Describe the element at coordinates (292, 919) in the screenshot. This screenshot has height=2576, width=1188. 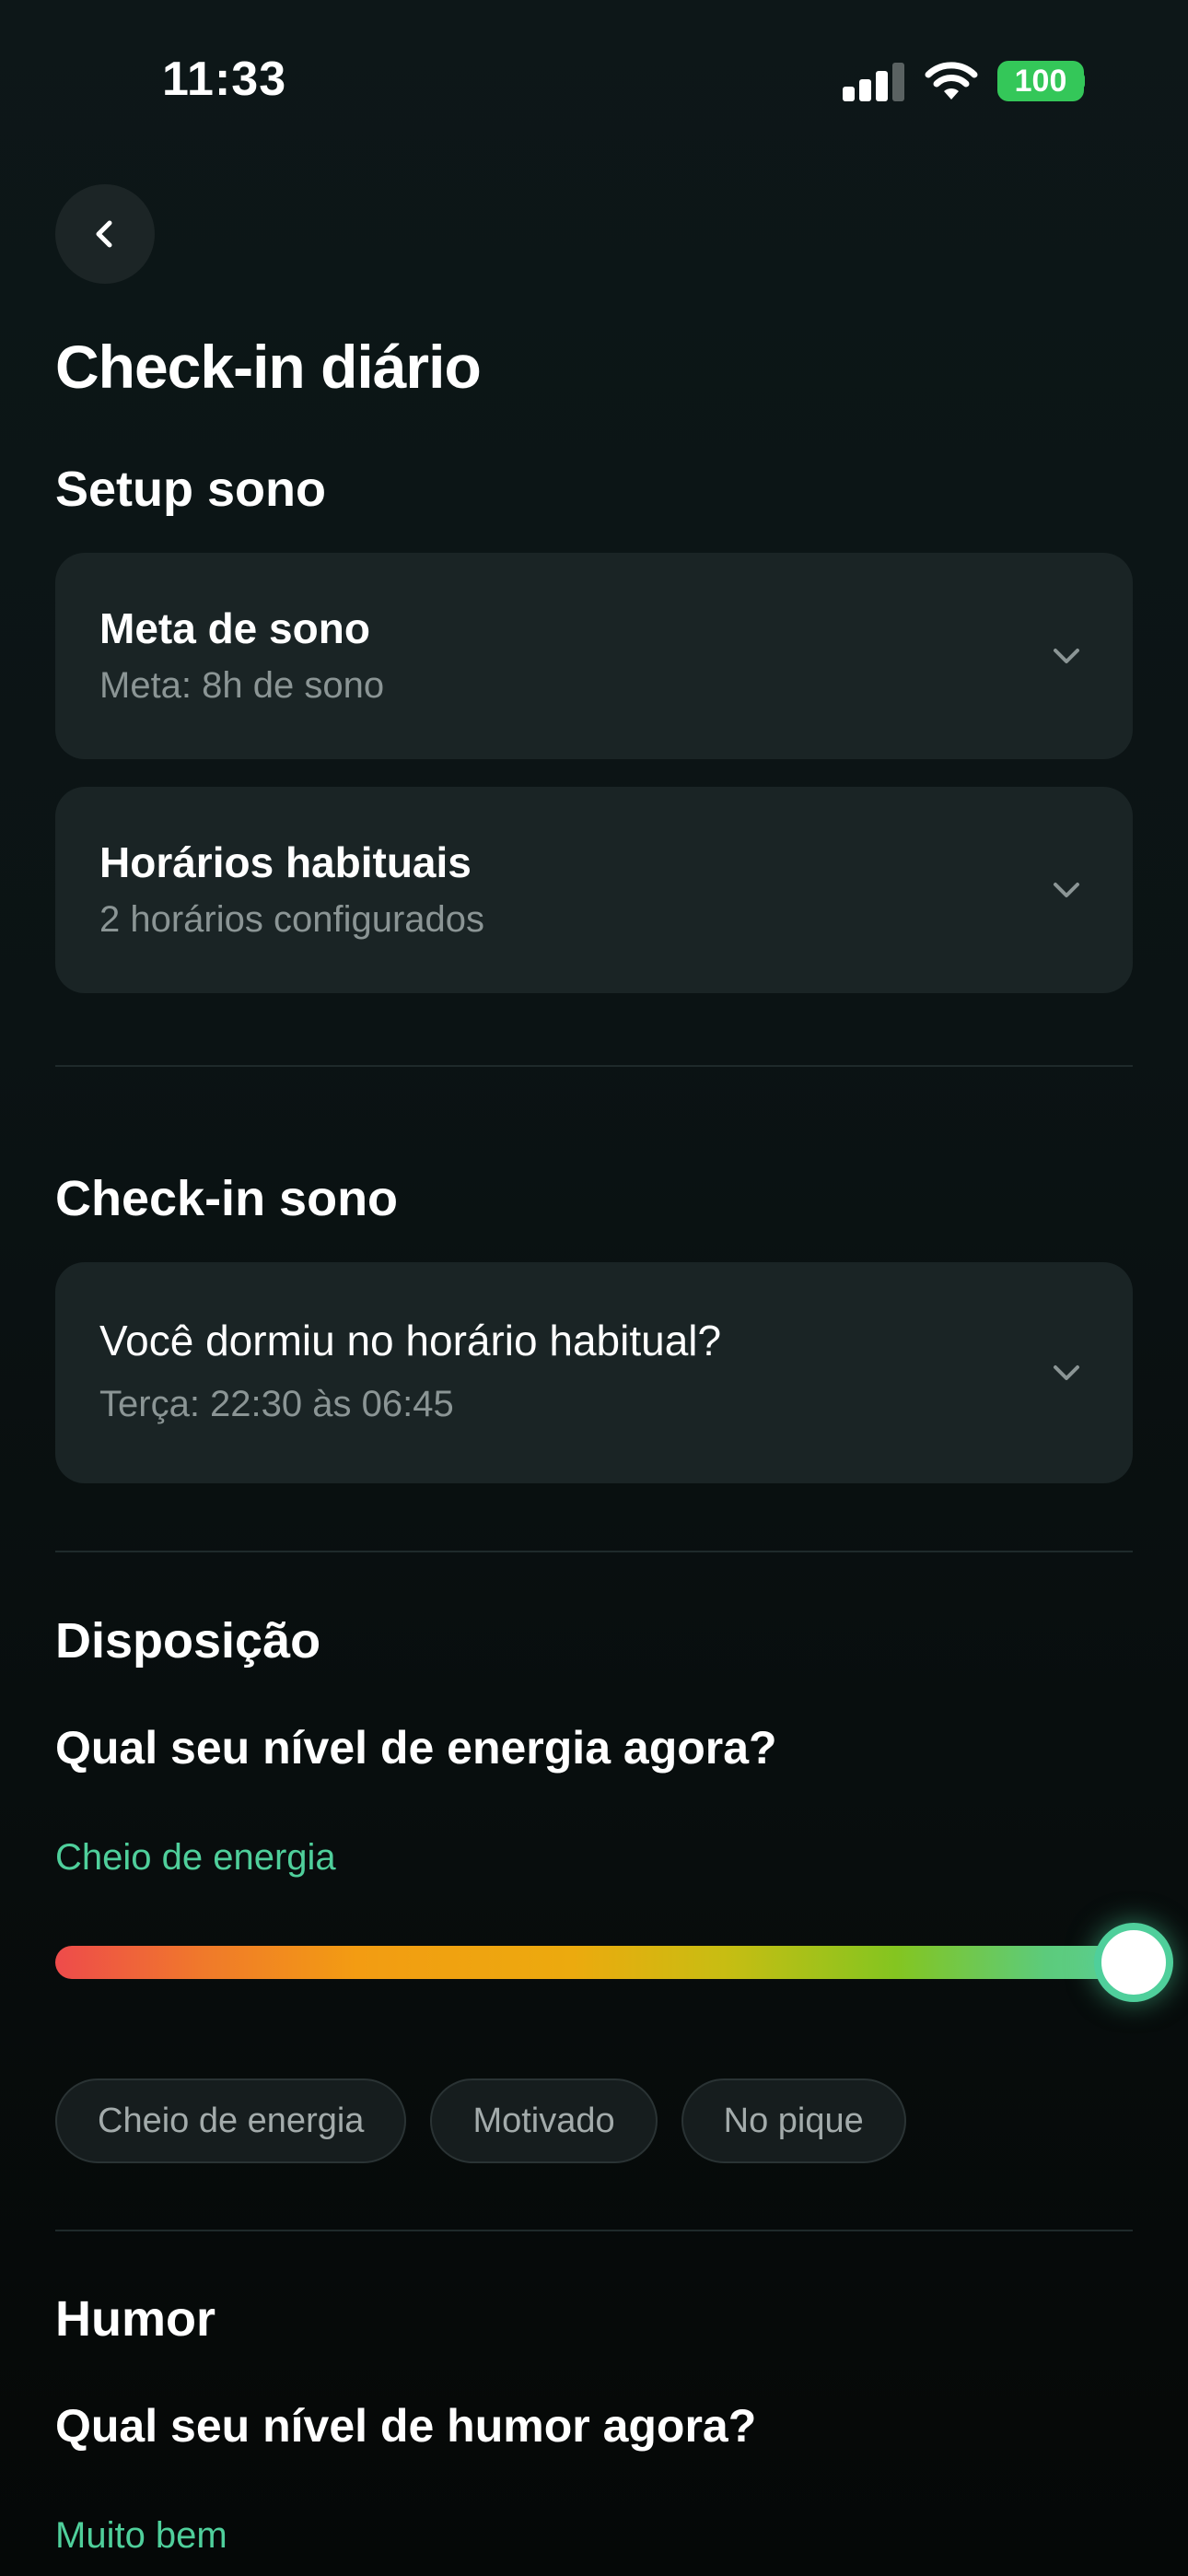
I see `card-subtitle: 2 horários configurados` at that location.